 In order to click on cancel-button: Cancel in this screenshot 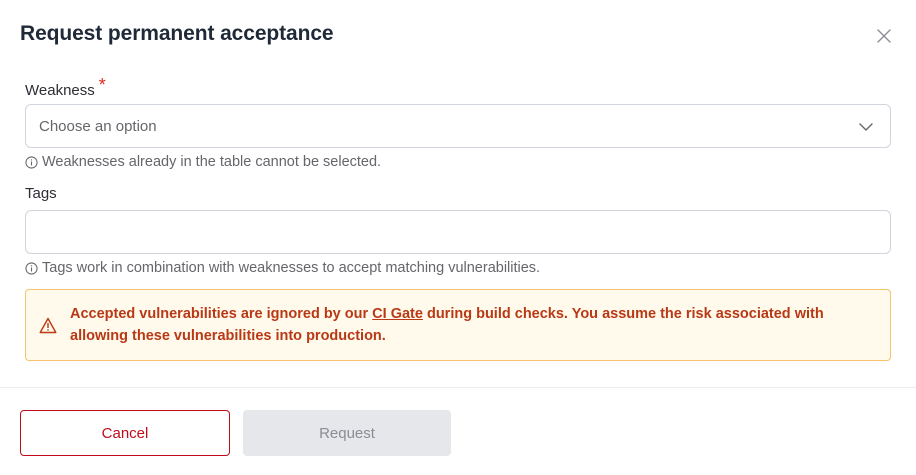, I will do `click(125, 433)`.